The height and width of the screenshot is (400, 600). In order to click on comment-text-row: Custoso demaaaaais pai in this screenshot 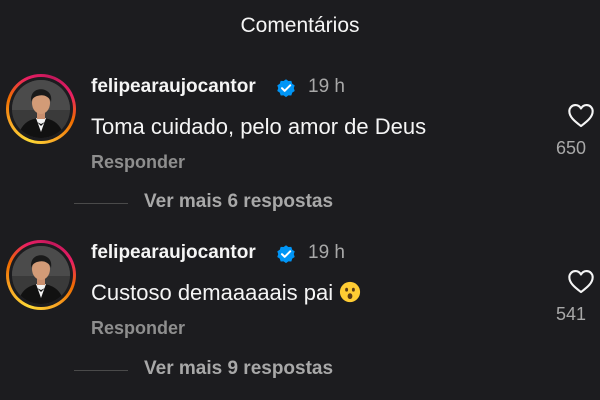, I will do `click(226, 293)`.